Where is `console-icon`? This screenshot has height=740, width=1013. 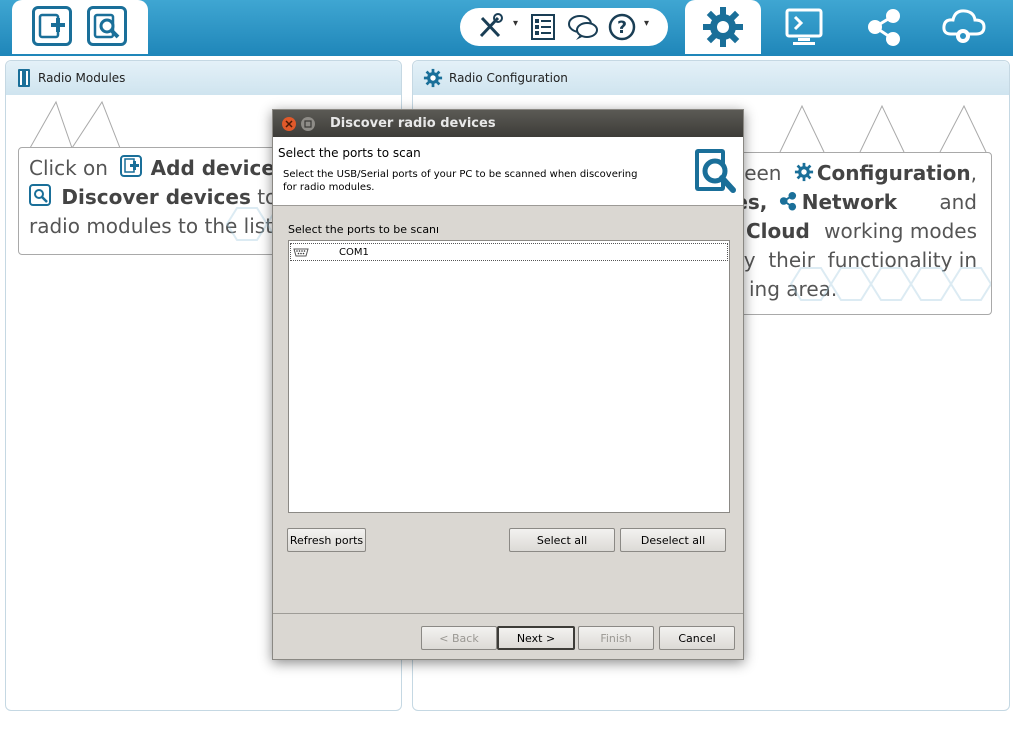 console-icon is located at coordinates (804, 26).